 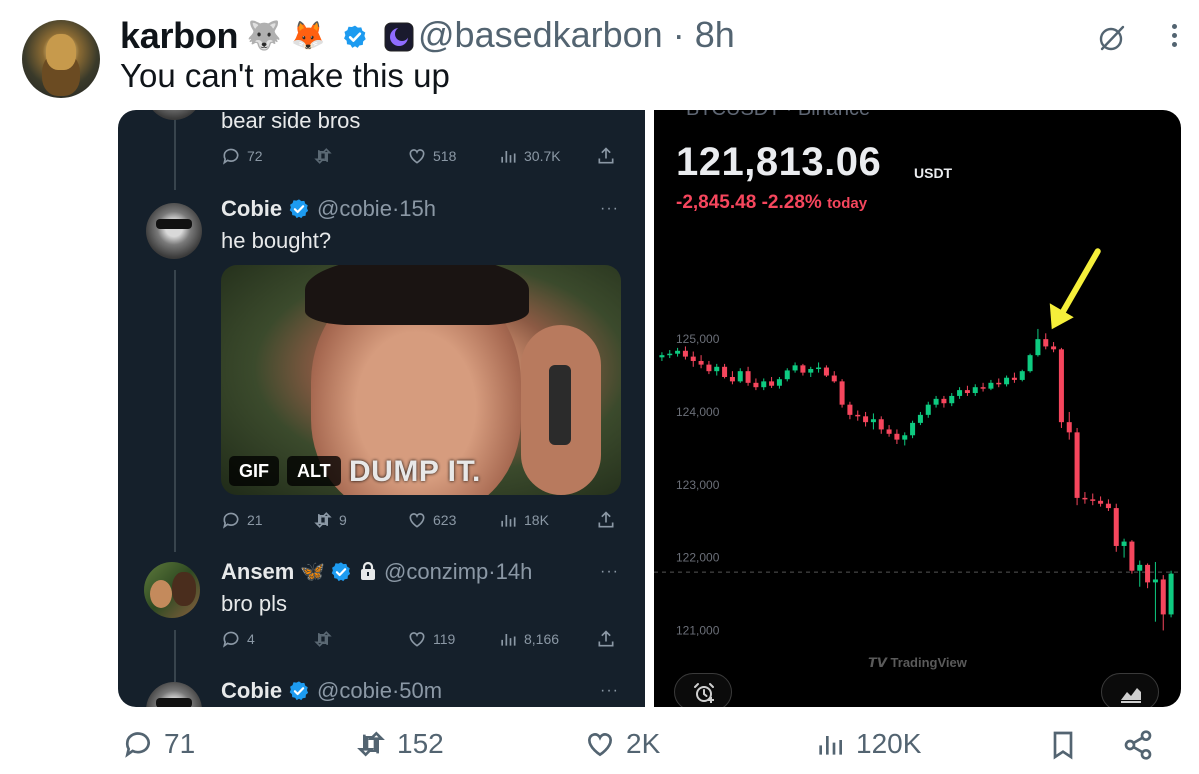 What do you see at coordinates (1078, 284) in the screenshot?
I see `annotation-arrow-shaft` at bounding box center [1078, 284].